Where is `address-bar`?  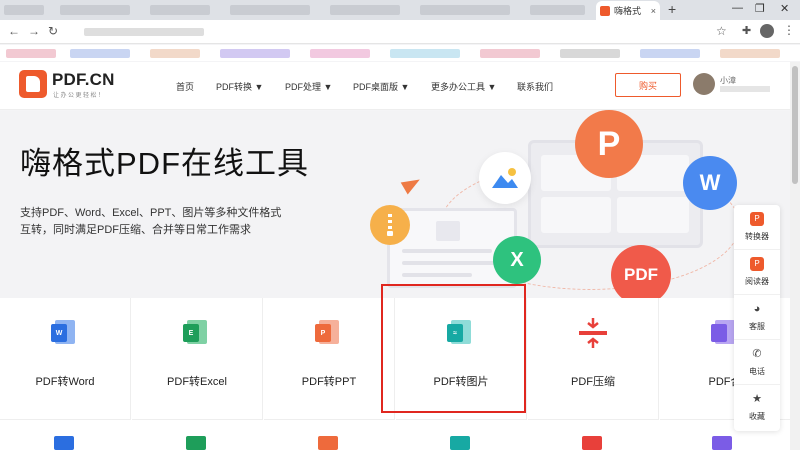 address-bar is located at coordinates (403, 32).